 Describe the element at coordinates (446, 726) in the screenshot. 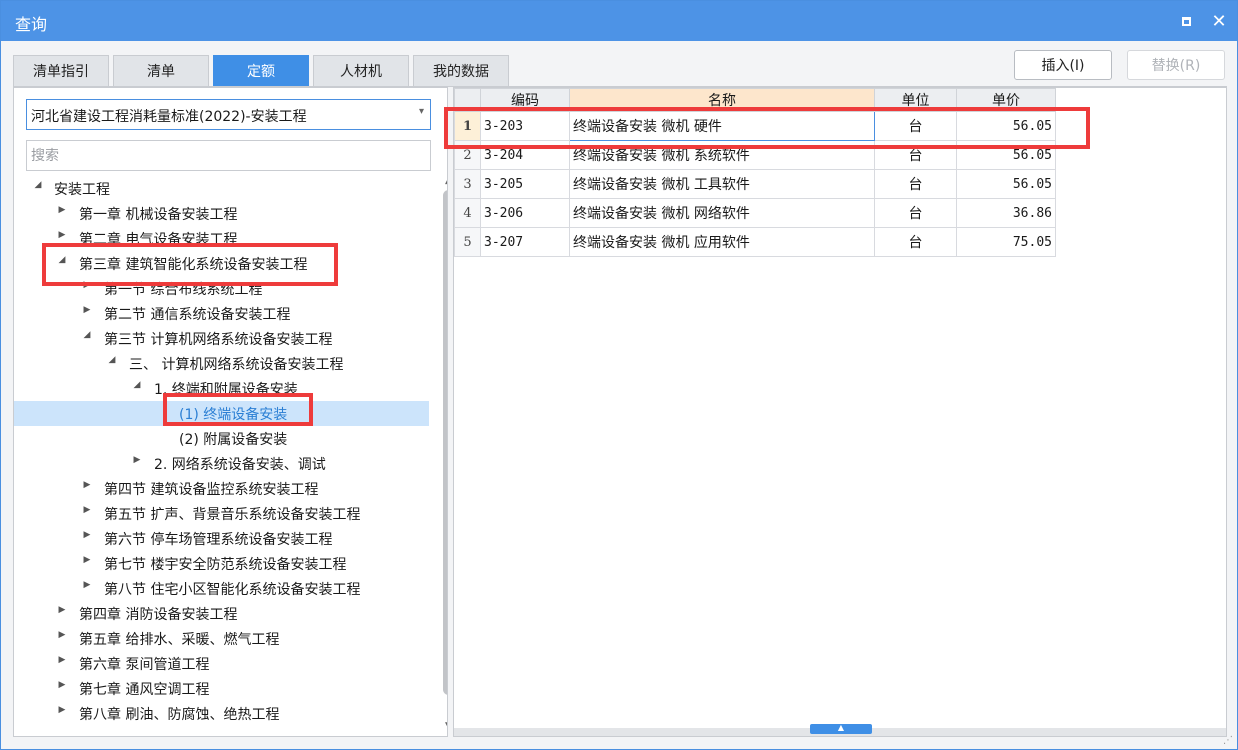

I see `scroll-down-icon: ▼` at that location.